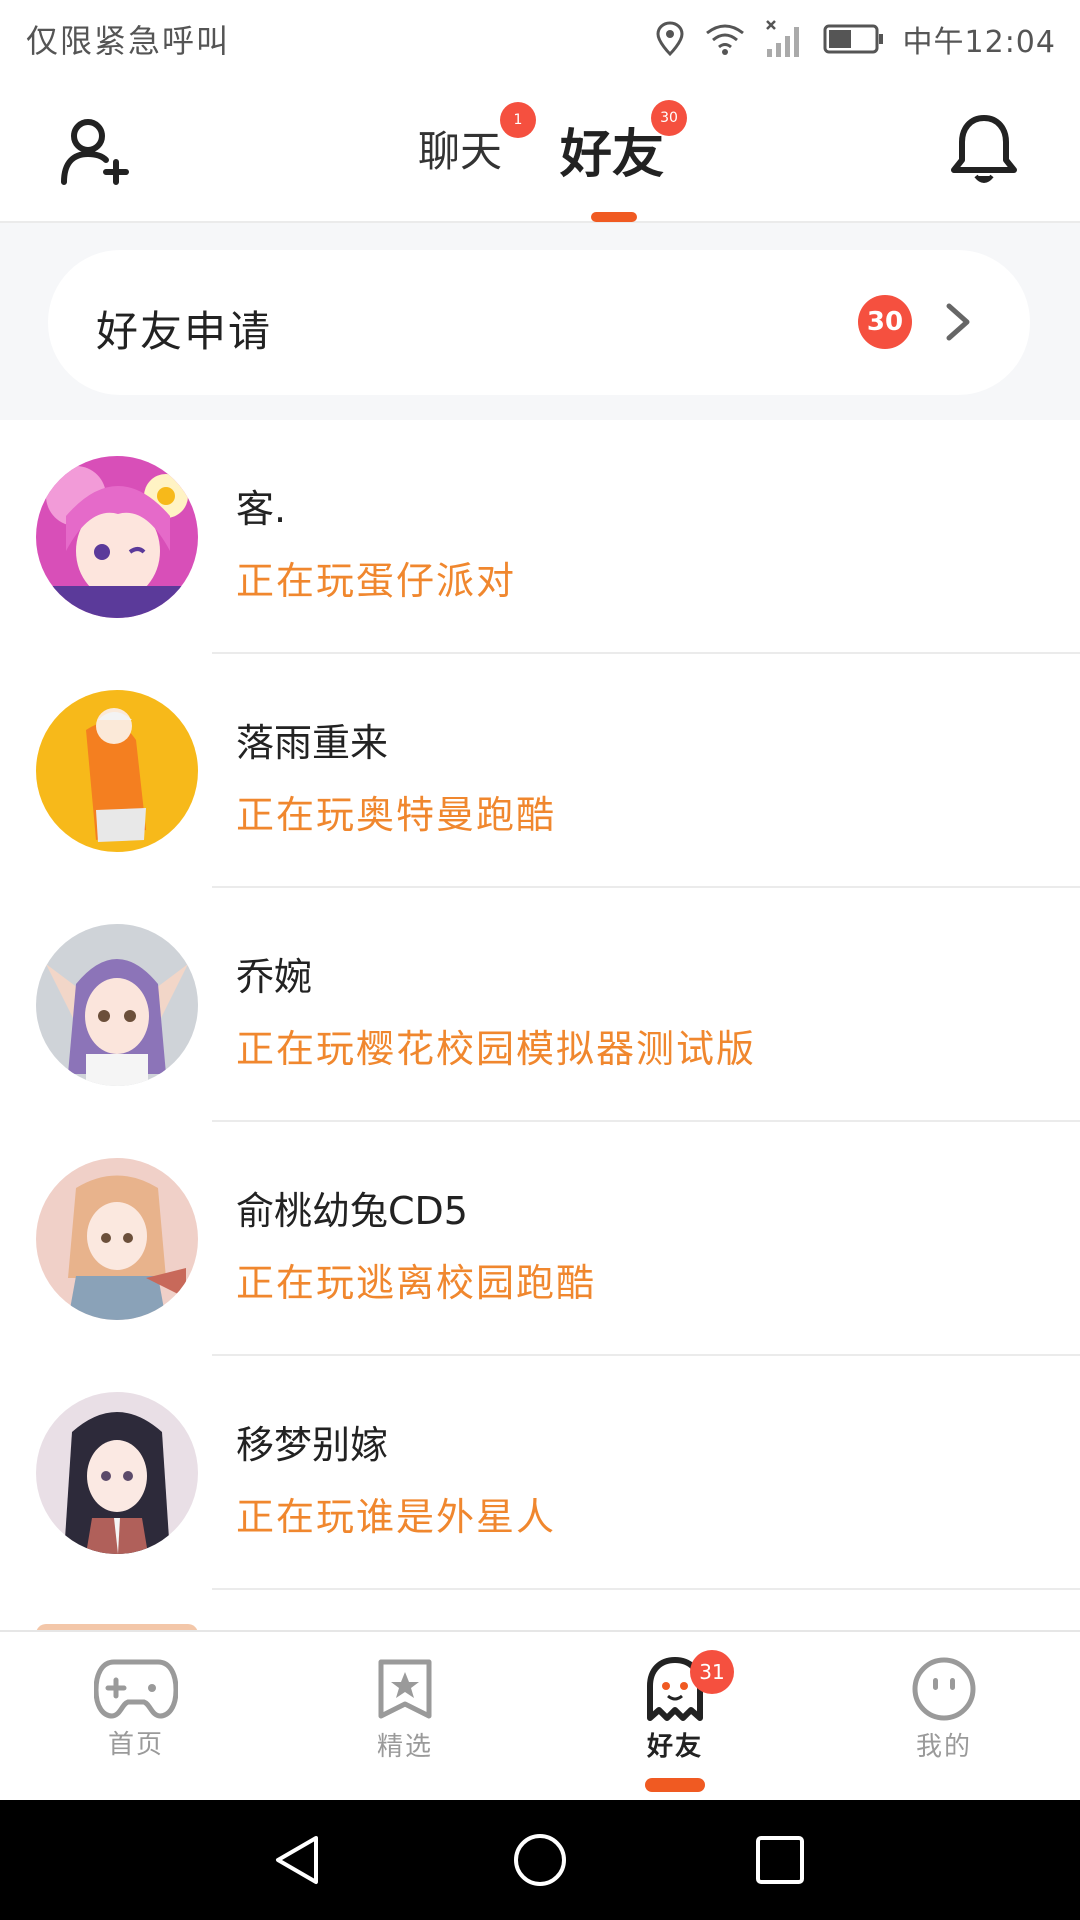  I want to click on status-icons: 中午12:04, so click(855, 39).